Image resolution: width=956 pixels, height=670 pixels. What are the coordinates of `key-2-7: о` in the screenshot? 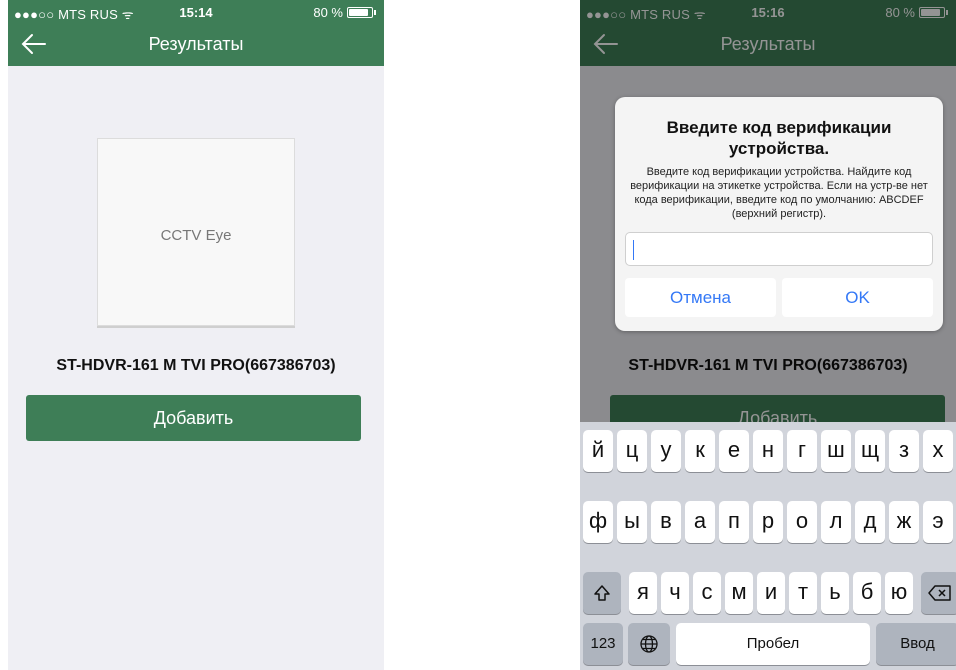 It's located at (802, 522).